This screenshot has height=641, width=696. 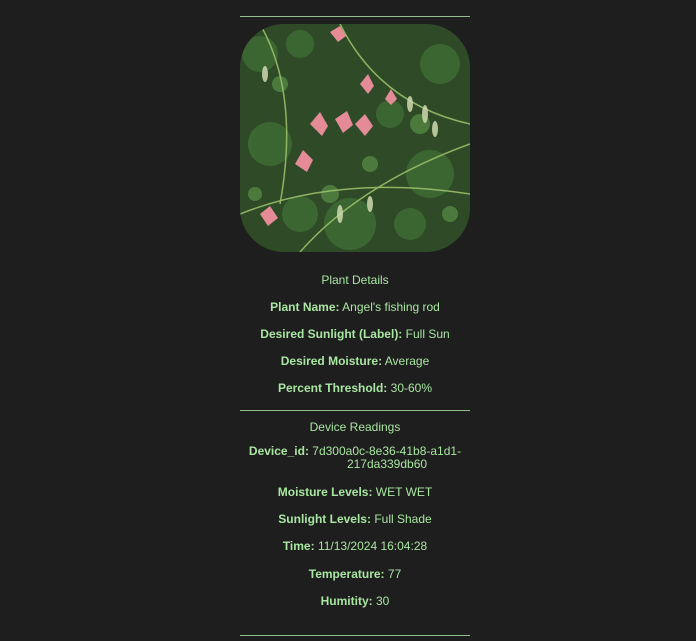 I want to click on desired-sunlight-label: Desired Sunlight (Label):, so click(x=331, y=334).